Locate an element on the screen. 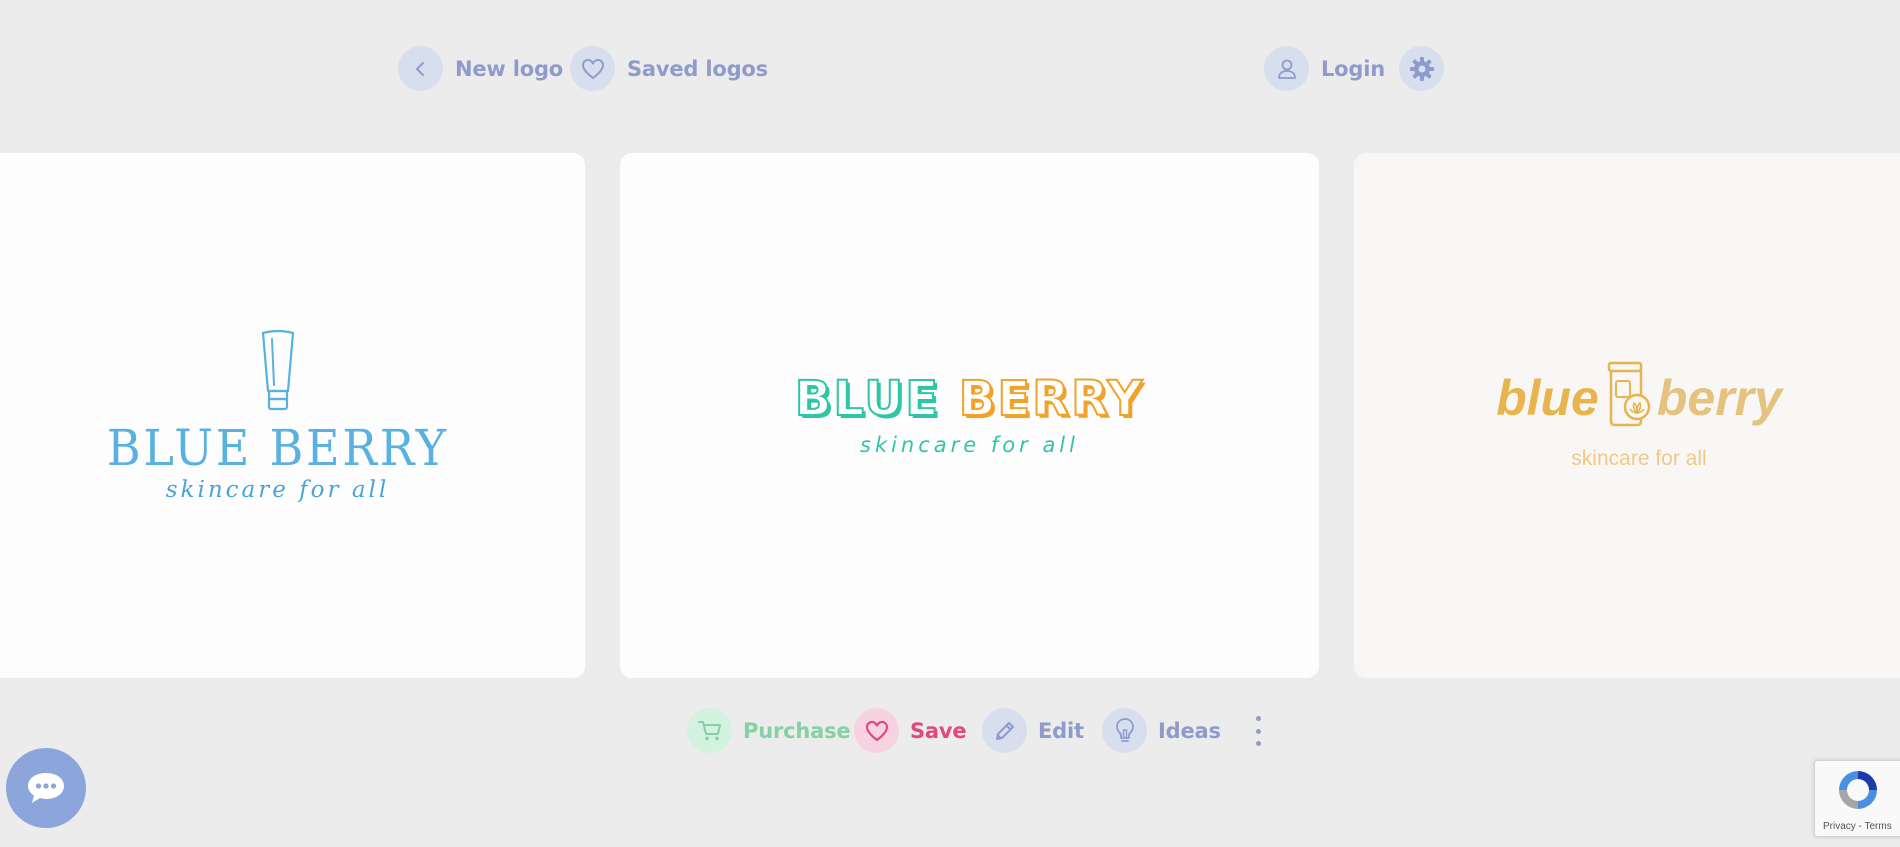  gear-icon is located at coordinates (1421, 68).